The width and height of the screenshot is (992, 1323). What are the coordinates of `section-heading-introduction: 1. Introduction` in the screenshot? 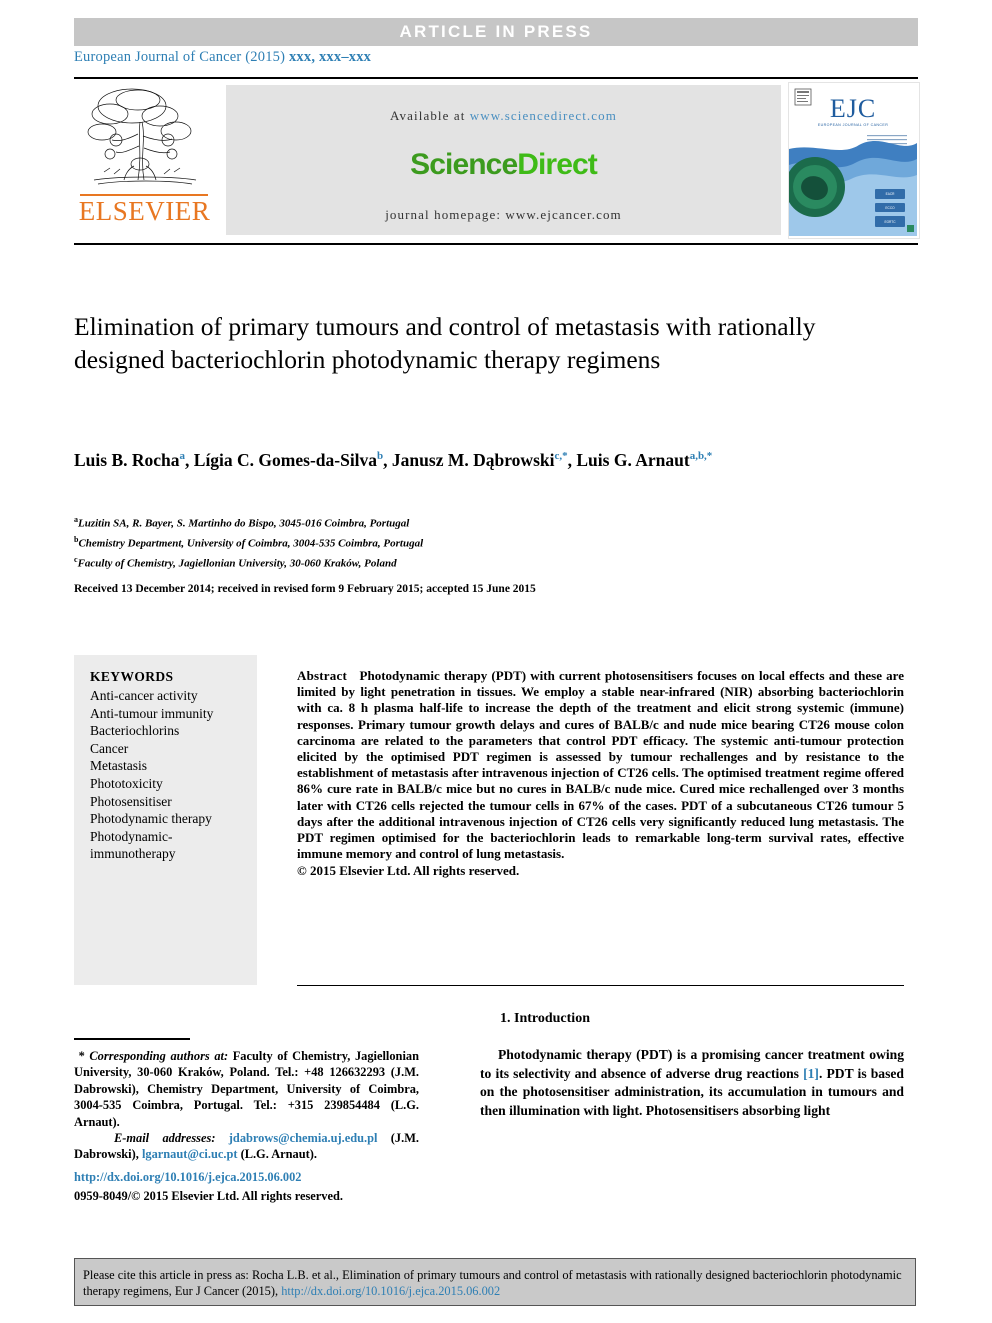 It's located at (545, 1018).